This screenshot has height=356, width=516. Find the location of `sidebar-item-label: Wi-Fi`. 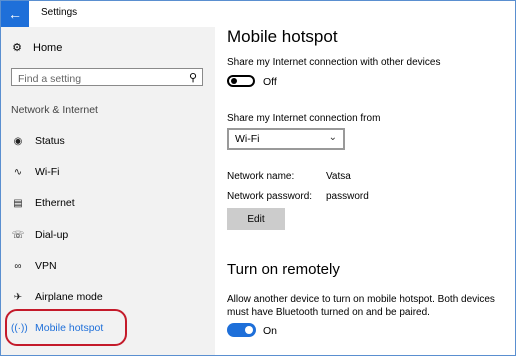

sidebar-item-label: Wi-Fi is located at coordinates (47, 172).